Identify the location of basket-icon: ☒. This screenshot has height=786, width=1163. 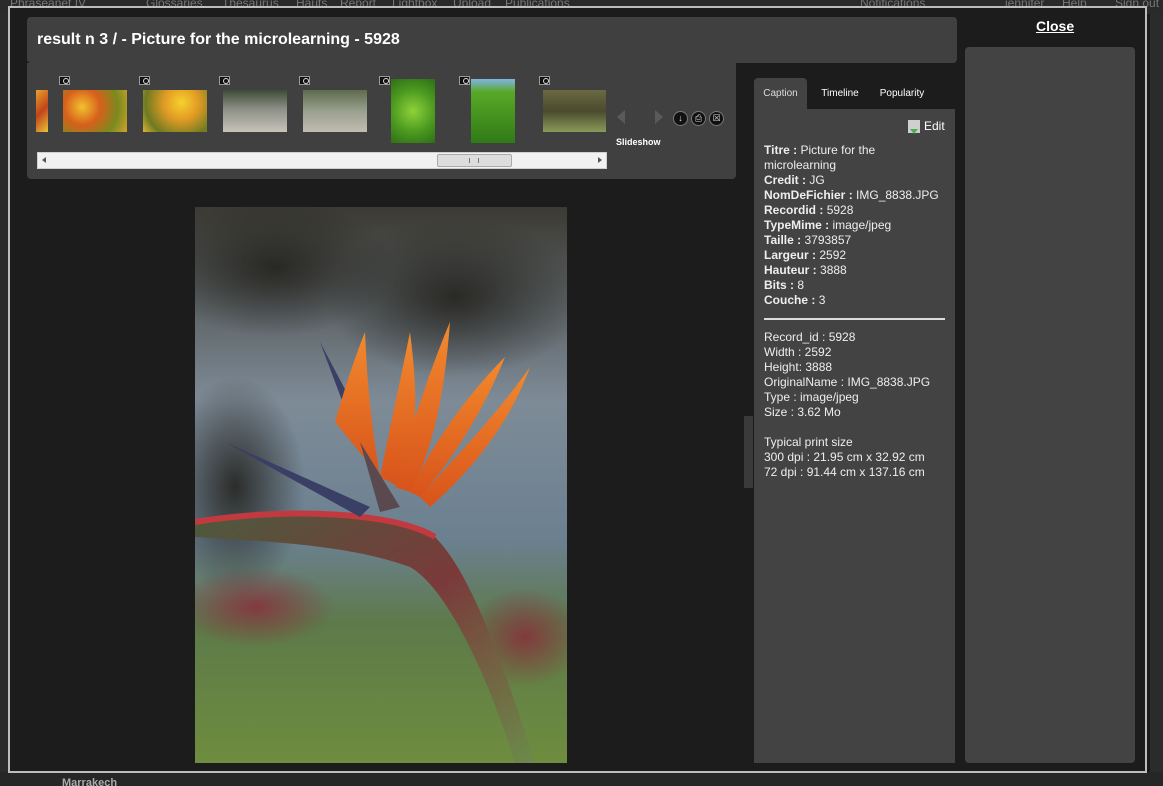
(716, 118).